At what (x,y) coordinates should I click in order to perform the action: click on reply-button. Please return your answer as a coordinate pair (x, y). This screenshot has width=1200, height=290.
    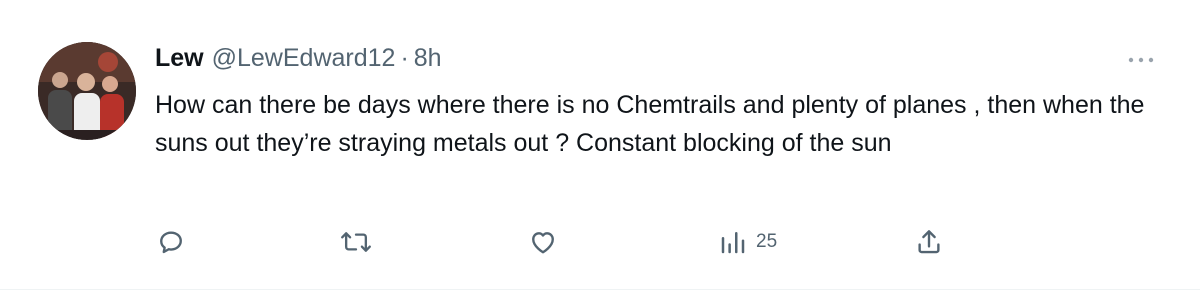
    Looking at the image, I should click on (171, 242).